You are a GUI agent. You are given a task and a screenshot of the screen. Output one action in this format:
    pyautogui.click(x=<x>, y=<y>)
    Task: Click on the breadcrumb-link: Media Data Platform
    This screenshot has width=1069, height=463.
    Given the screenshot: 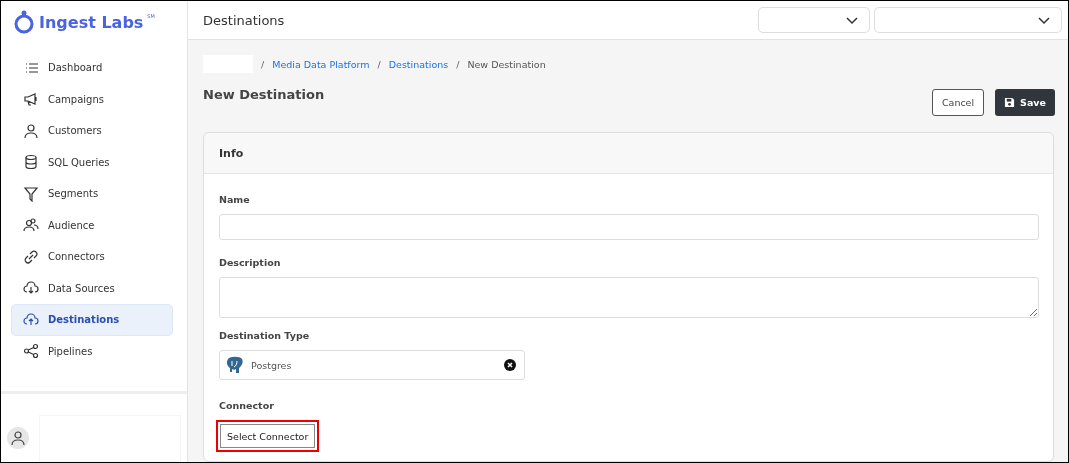 What is the action you would take?
    pyautogui.click(x=321, y=64)
    